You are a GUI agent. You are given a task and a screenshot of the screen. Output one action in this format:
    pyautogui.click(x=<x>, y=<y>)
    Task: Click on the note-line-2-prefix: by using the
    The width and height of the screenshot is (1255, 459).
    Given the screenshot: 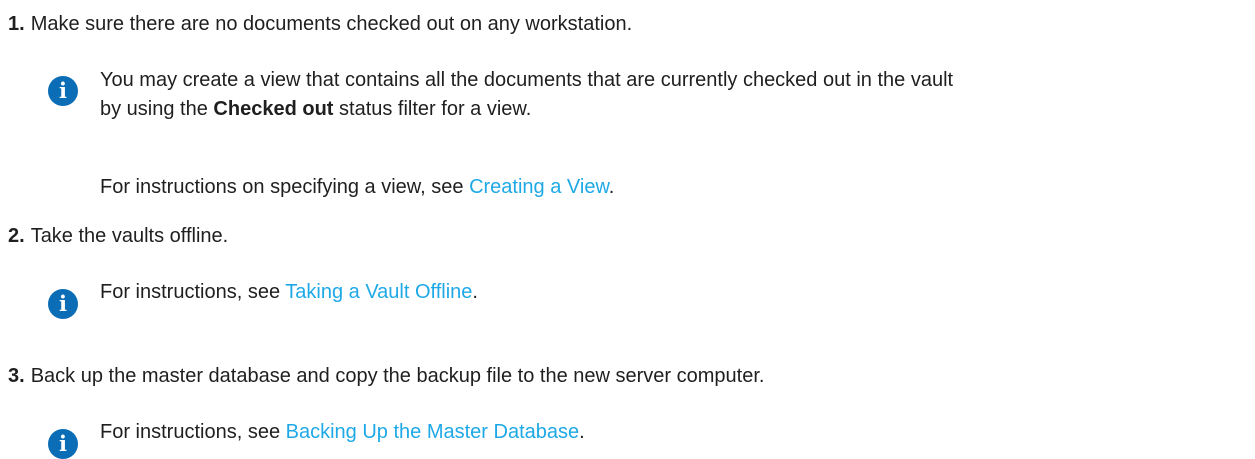 What is the action you would take?
    pyautogui.click(x=157, y=109)
    